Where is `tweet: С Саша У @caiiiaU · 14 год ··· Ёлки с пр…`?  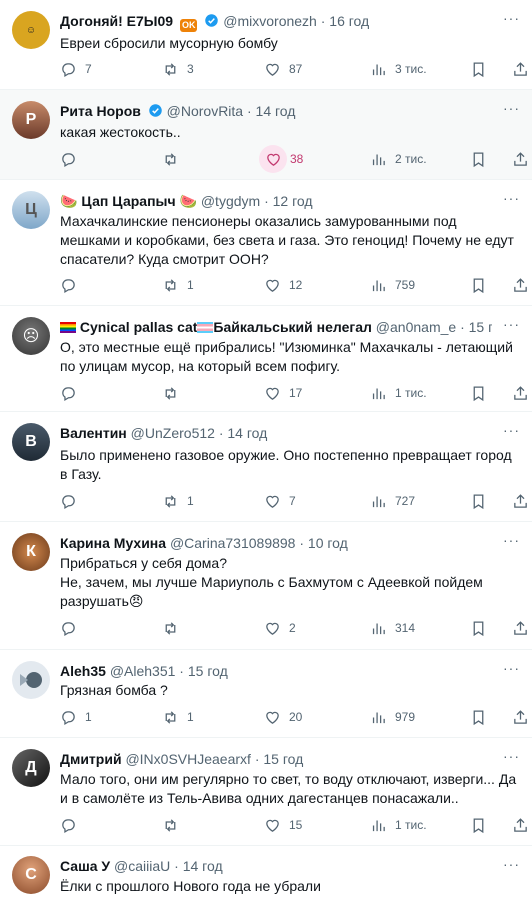 tweet: С Саша У @caiiiaU · 14 год ··· Ёлки с пр… is located at coordinates (266, 877).